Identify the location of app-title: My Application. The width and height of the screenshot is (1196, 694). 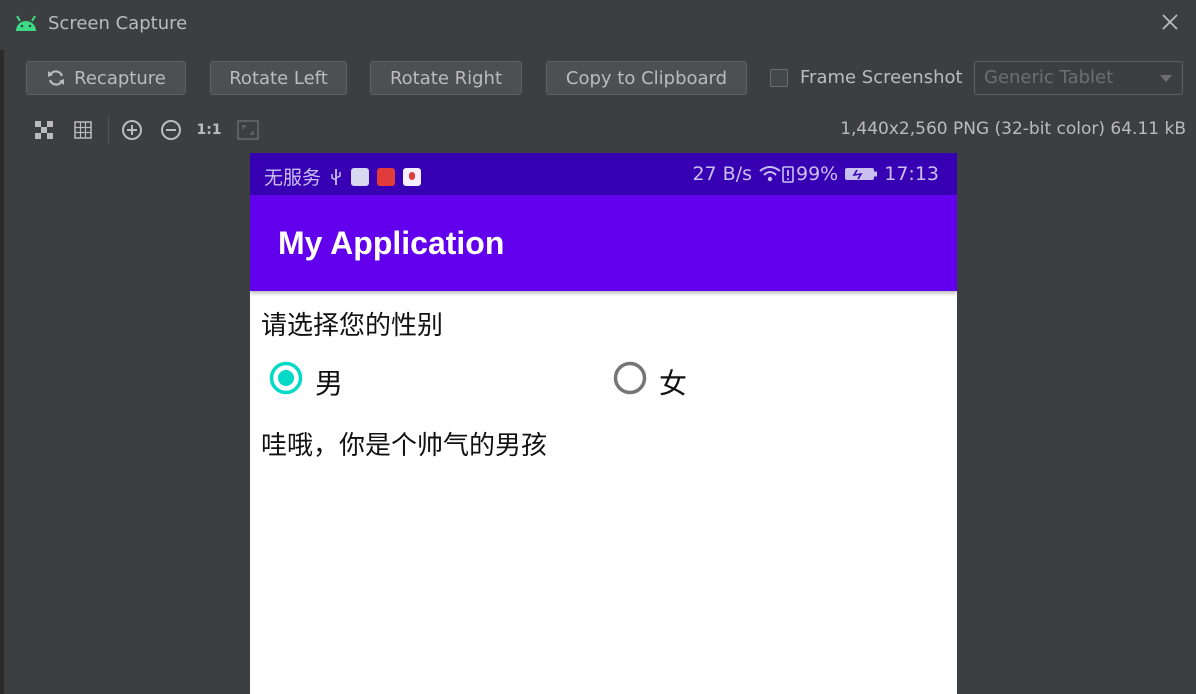
(391, 243).